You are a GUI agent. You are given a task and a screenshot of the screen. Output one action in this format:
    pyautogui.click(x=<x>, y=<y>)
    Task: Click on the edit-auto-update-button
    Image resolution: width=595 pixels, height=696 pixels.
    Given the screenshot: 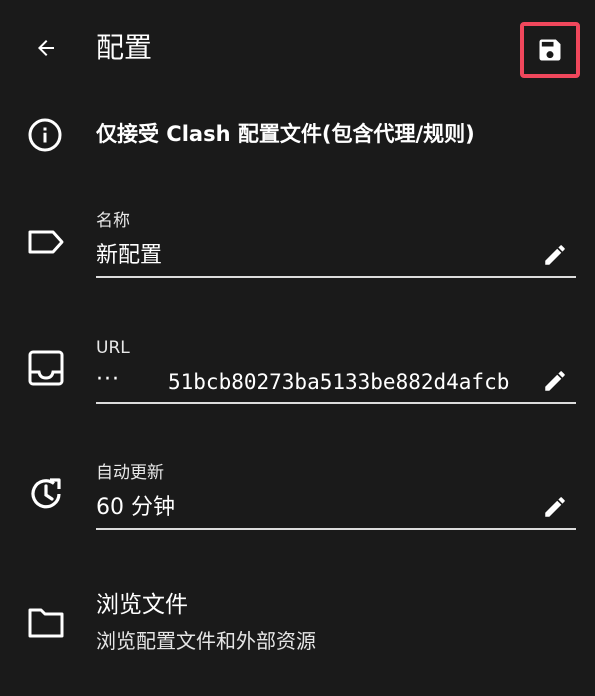 What is the action you would take?
    pyautogui.click(x=555, y=507)
    